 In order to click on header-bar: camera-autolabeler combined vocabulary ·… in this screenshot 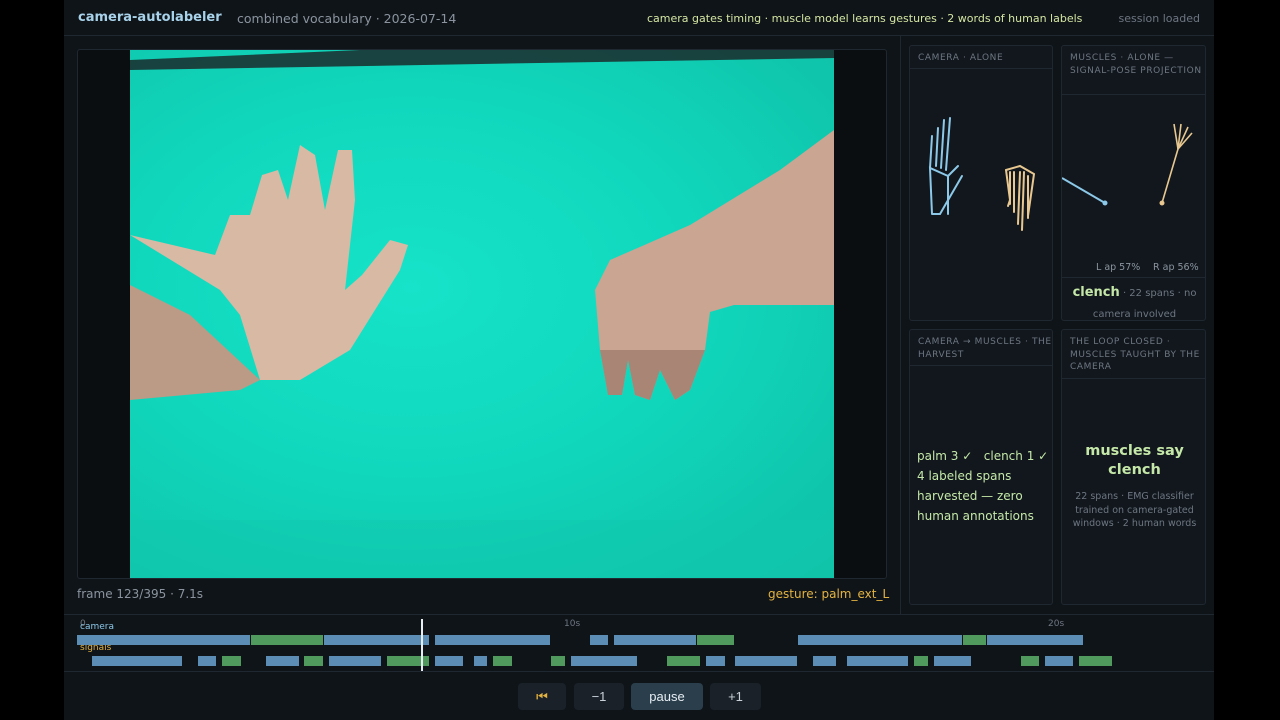, I will do `click(639, 18)`.